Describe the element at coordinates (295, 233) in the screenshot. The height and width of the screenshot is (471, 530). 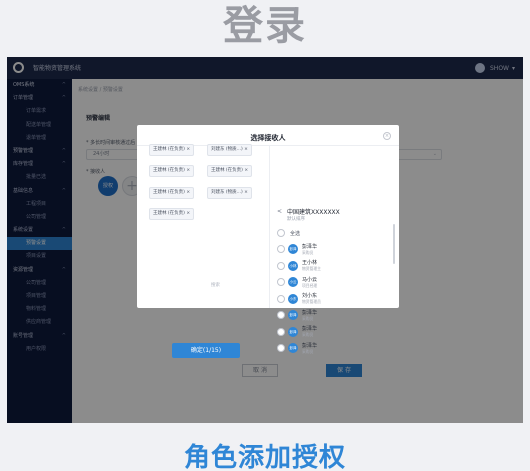
I see `select-all-label: 全选` at that location.